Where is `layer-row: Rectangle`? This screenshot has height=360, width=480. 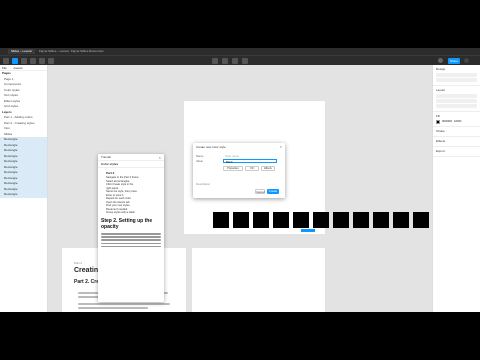 layer-row: Rectangle is located at coordinates (23, 195).